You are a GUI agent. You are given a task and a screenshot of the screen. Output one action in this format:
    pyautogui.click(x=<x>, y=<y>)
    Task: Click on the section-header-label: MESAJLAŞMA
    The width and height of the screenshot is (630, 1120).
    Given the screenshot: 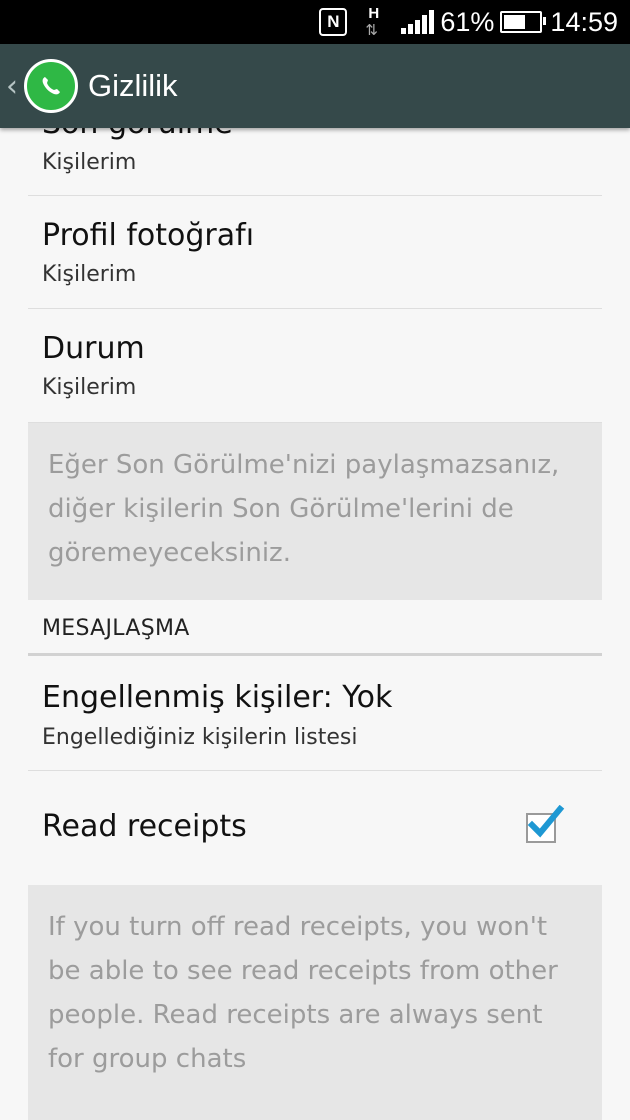 What is the action you would take?
    pyautogui.click(x=116, y=628)
    